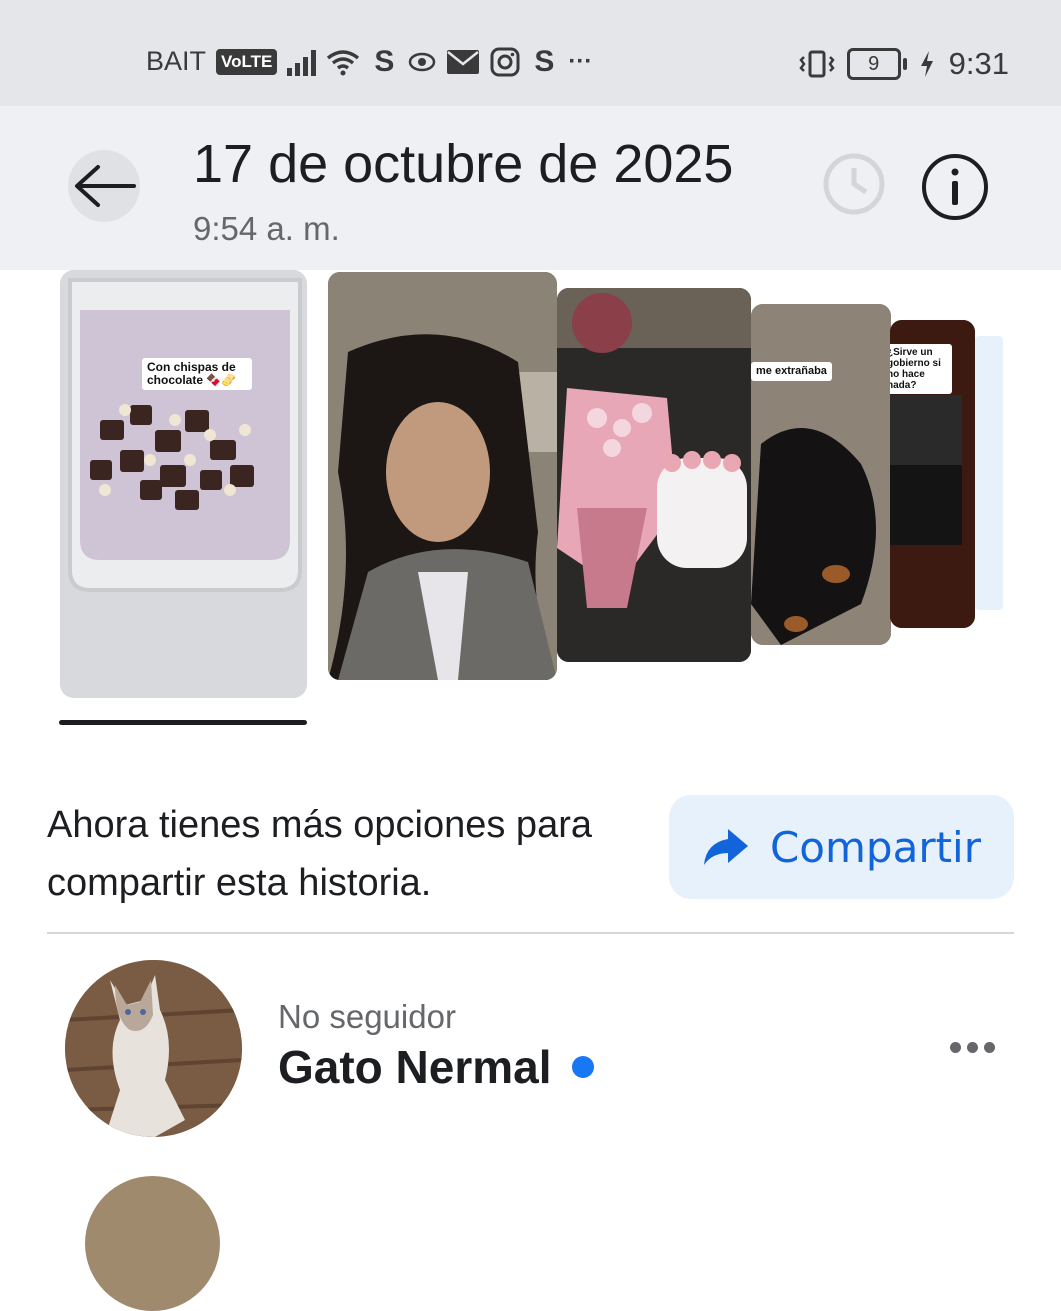 This screenshot has height=1311, width=1061. What do you see at coordinates (422, 61) in the screenshot?
I see `eye-icon` at bounding box center [422, 61].